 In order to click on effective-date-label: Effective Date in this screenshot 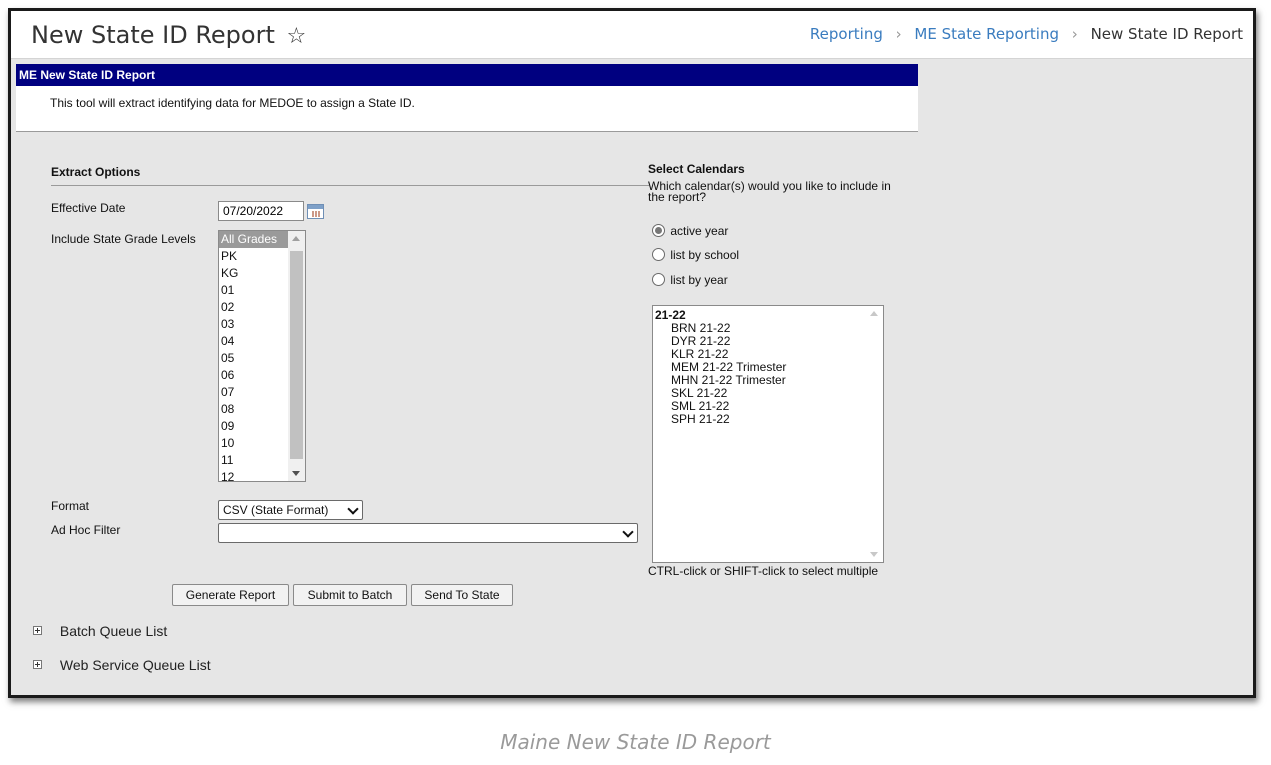, I will do `click(88, 208)`.